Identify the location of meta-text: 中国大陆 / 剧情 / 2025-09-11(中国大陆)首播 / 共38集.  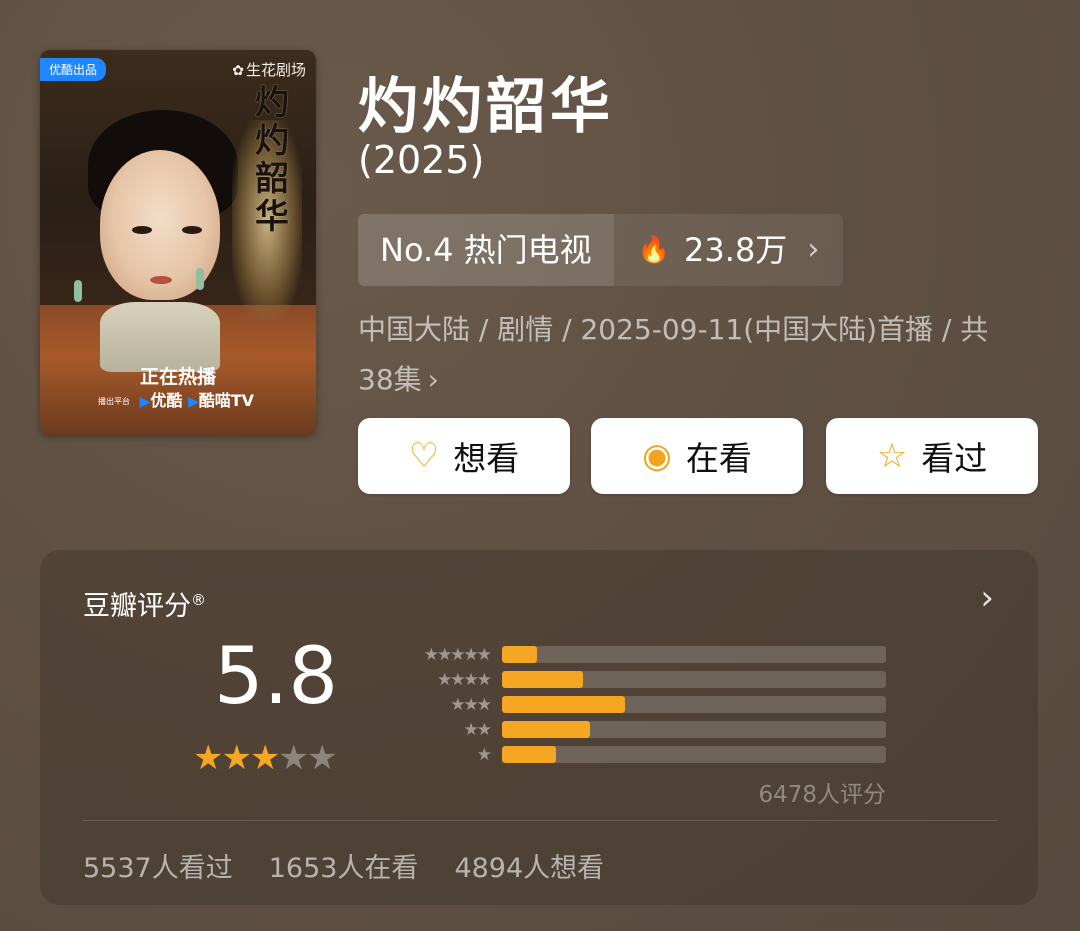
(673, 354).